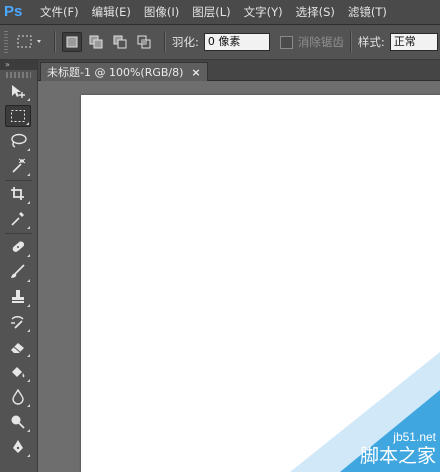  I want to click on drop-icon, so click(18, 397).